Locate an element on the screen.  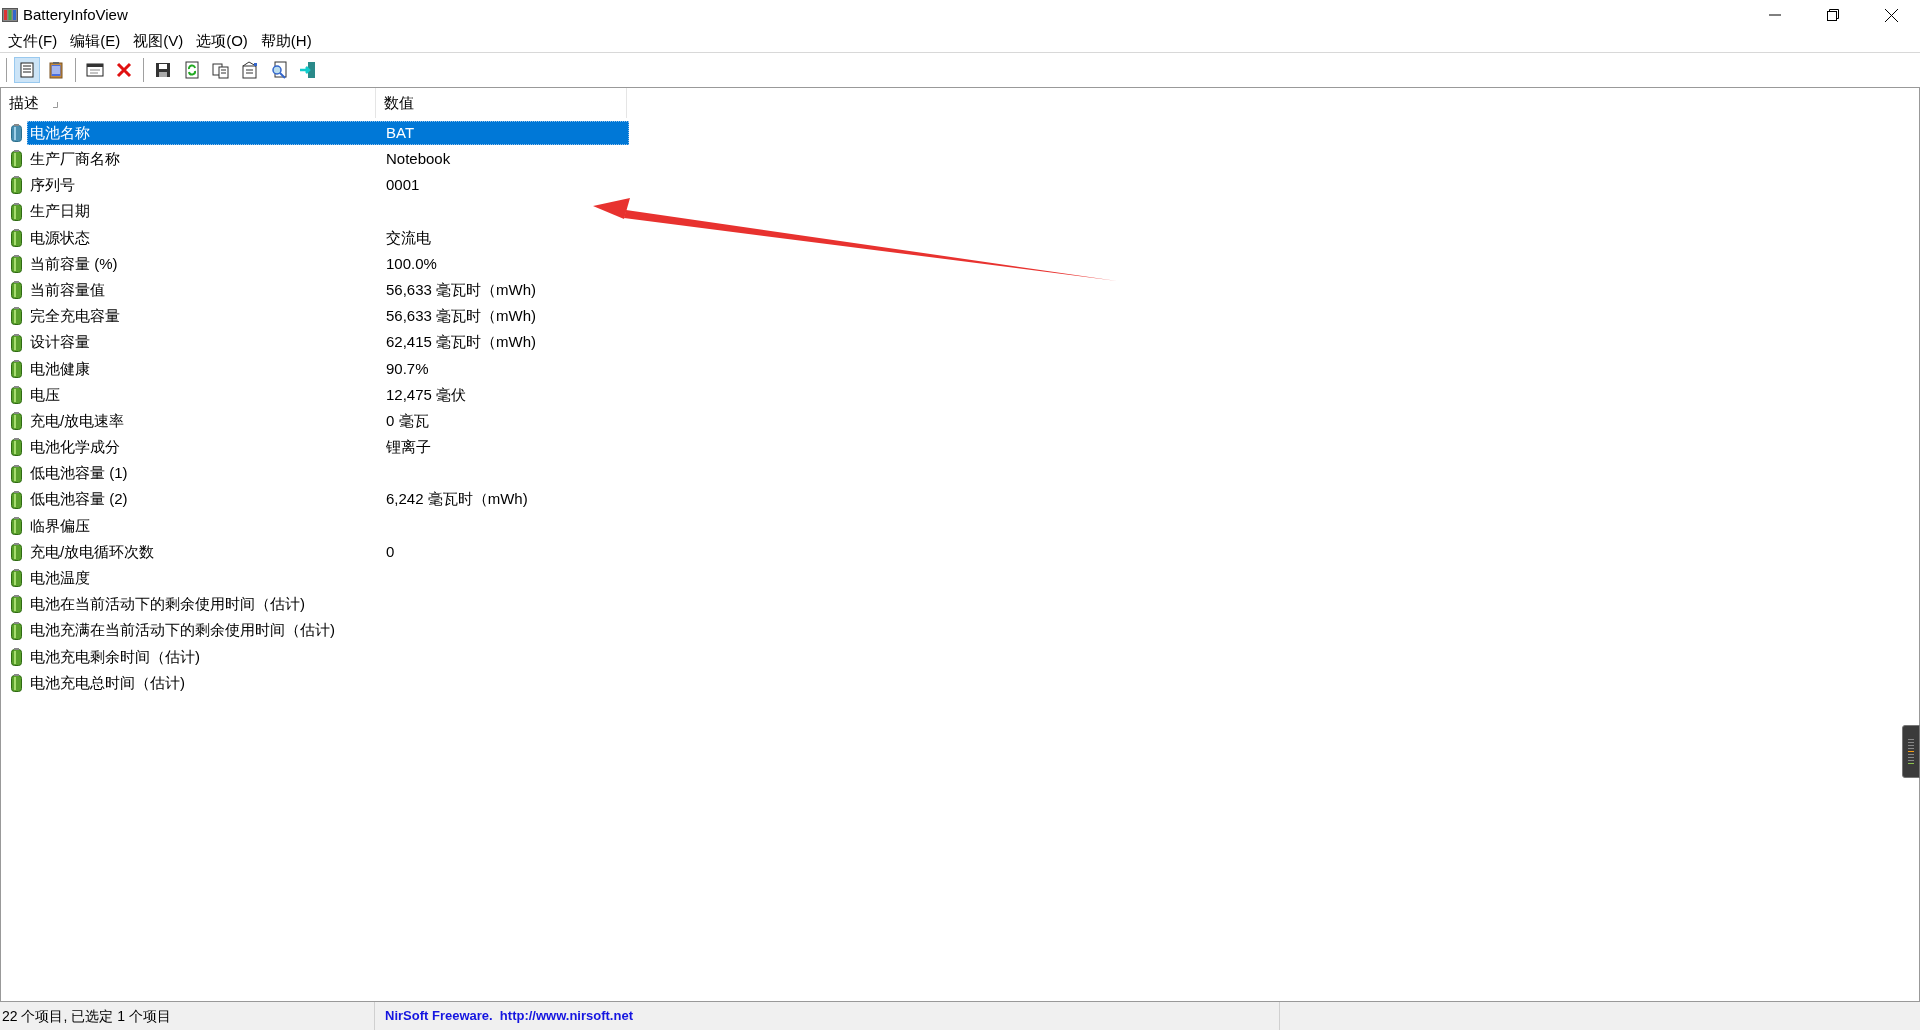
table-cell-text: 0001 is located at coordinates (402, 185).